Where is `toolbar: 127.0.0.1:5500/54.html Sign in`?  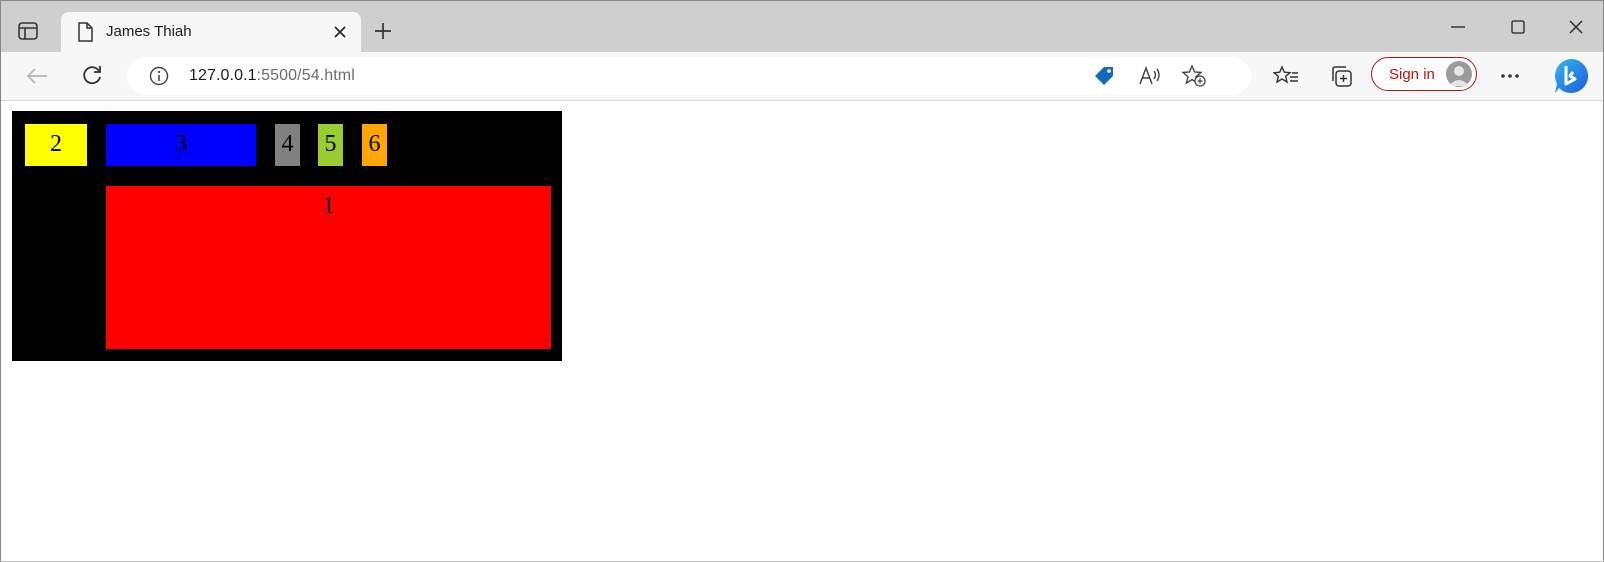
toolbar: 127.0.0.1:5500/54.html Sign in is located at coordinates (802, 76).